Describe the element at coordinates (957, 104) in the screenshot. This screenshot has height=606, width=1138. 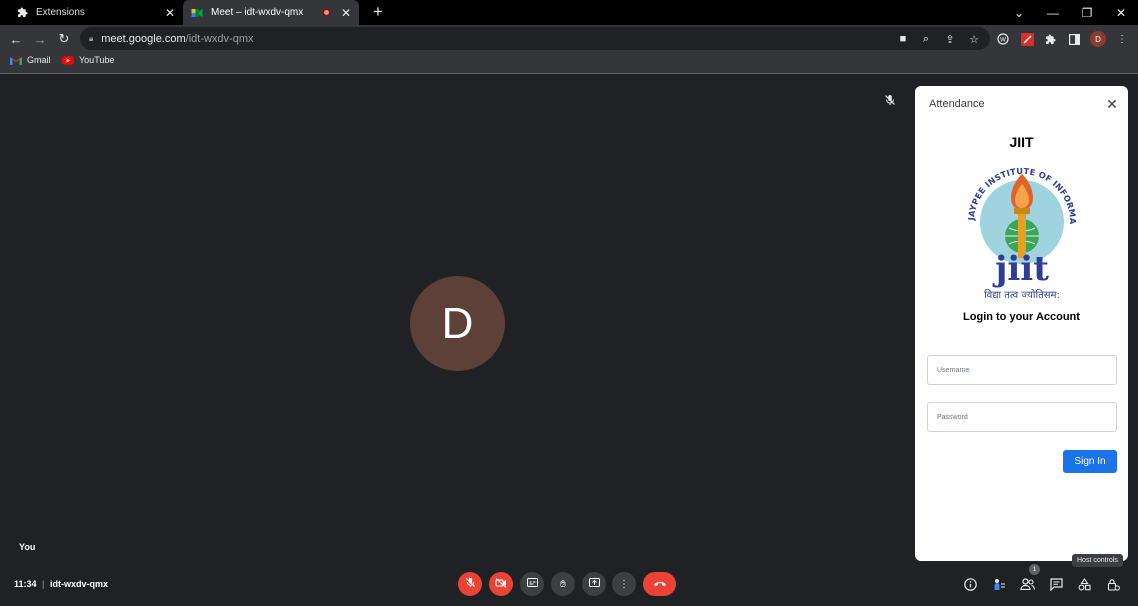
I see `panel-title: Attendance` at that location.